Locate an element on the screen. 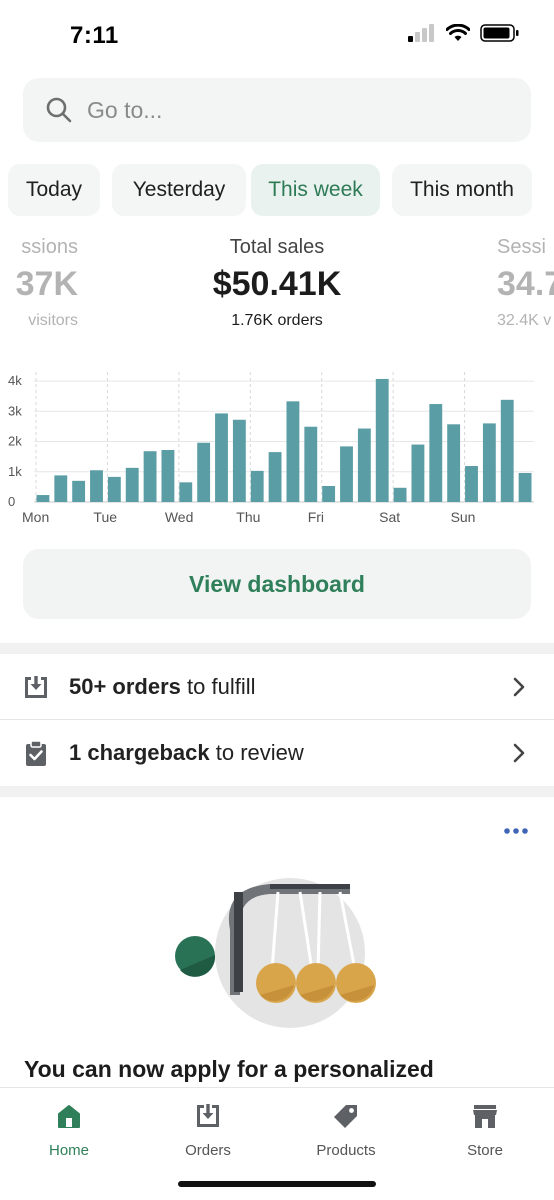 This screenshot has width=554, height=1200. metric-value: $50.41K is located at coordinates (277, 284).